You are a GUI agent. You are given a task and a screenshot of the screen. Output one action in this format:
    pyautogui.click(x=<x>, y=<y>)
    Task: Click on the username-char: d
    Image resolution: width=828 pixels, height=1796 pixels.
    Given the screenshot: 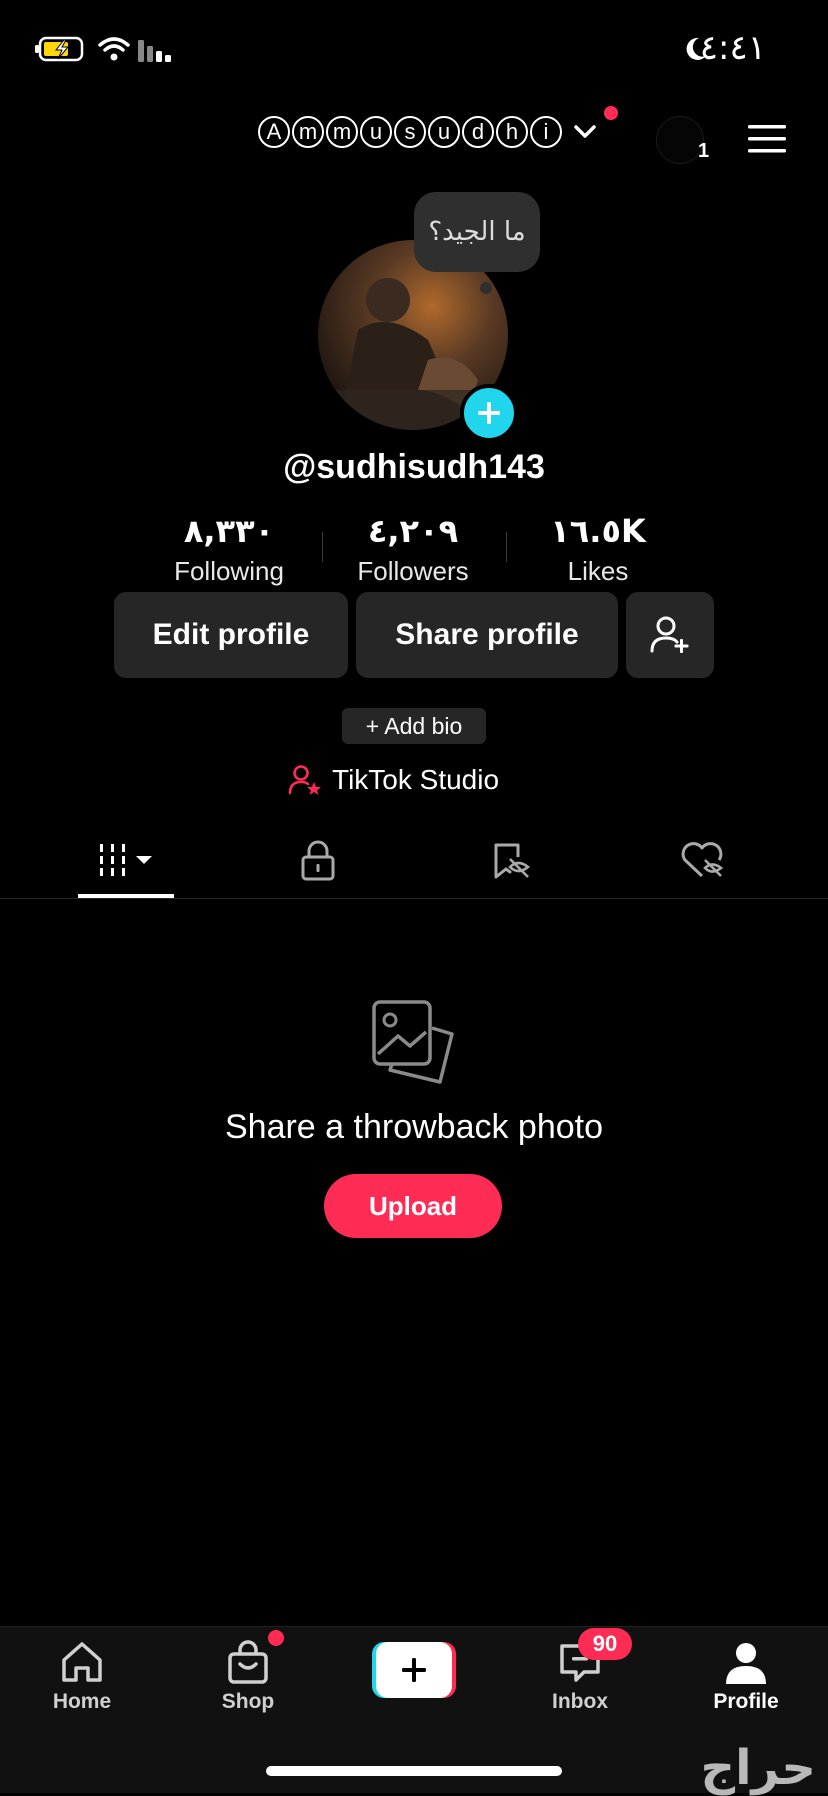 What is the action you would take?
    pyautogui.click(x=478, y=132)
    